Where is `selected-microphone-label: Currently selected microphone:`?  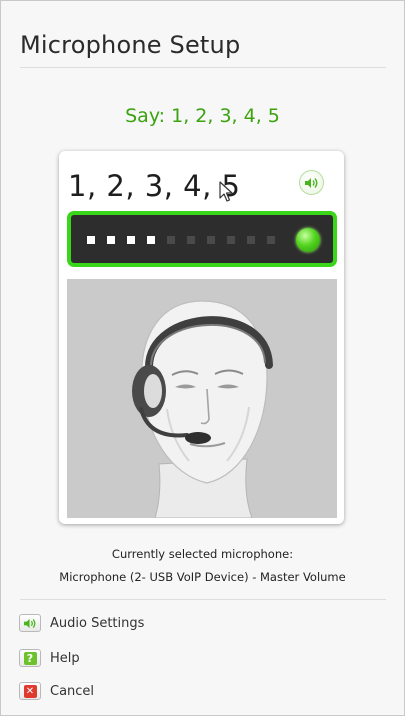 selected-microphone-label: Currently selected microphone: is located at coordinates (202, 554).